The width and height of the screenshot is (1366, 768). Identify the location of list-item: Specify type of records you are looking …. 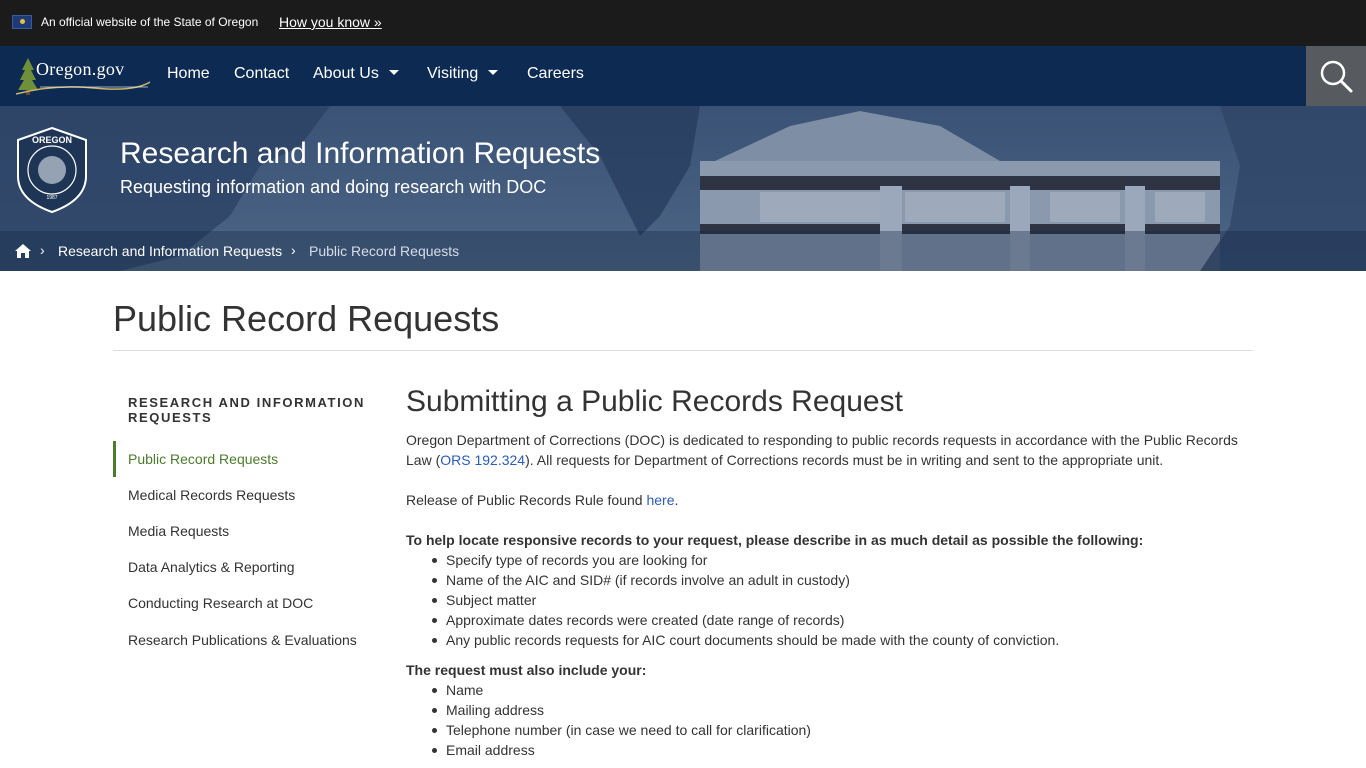
(569, 560).